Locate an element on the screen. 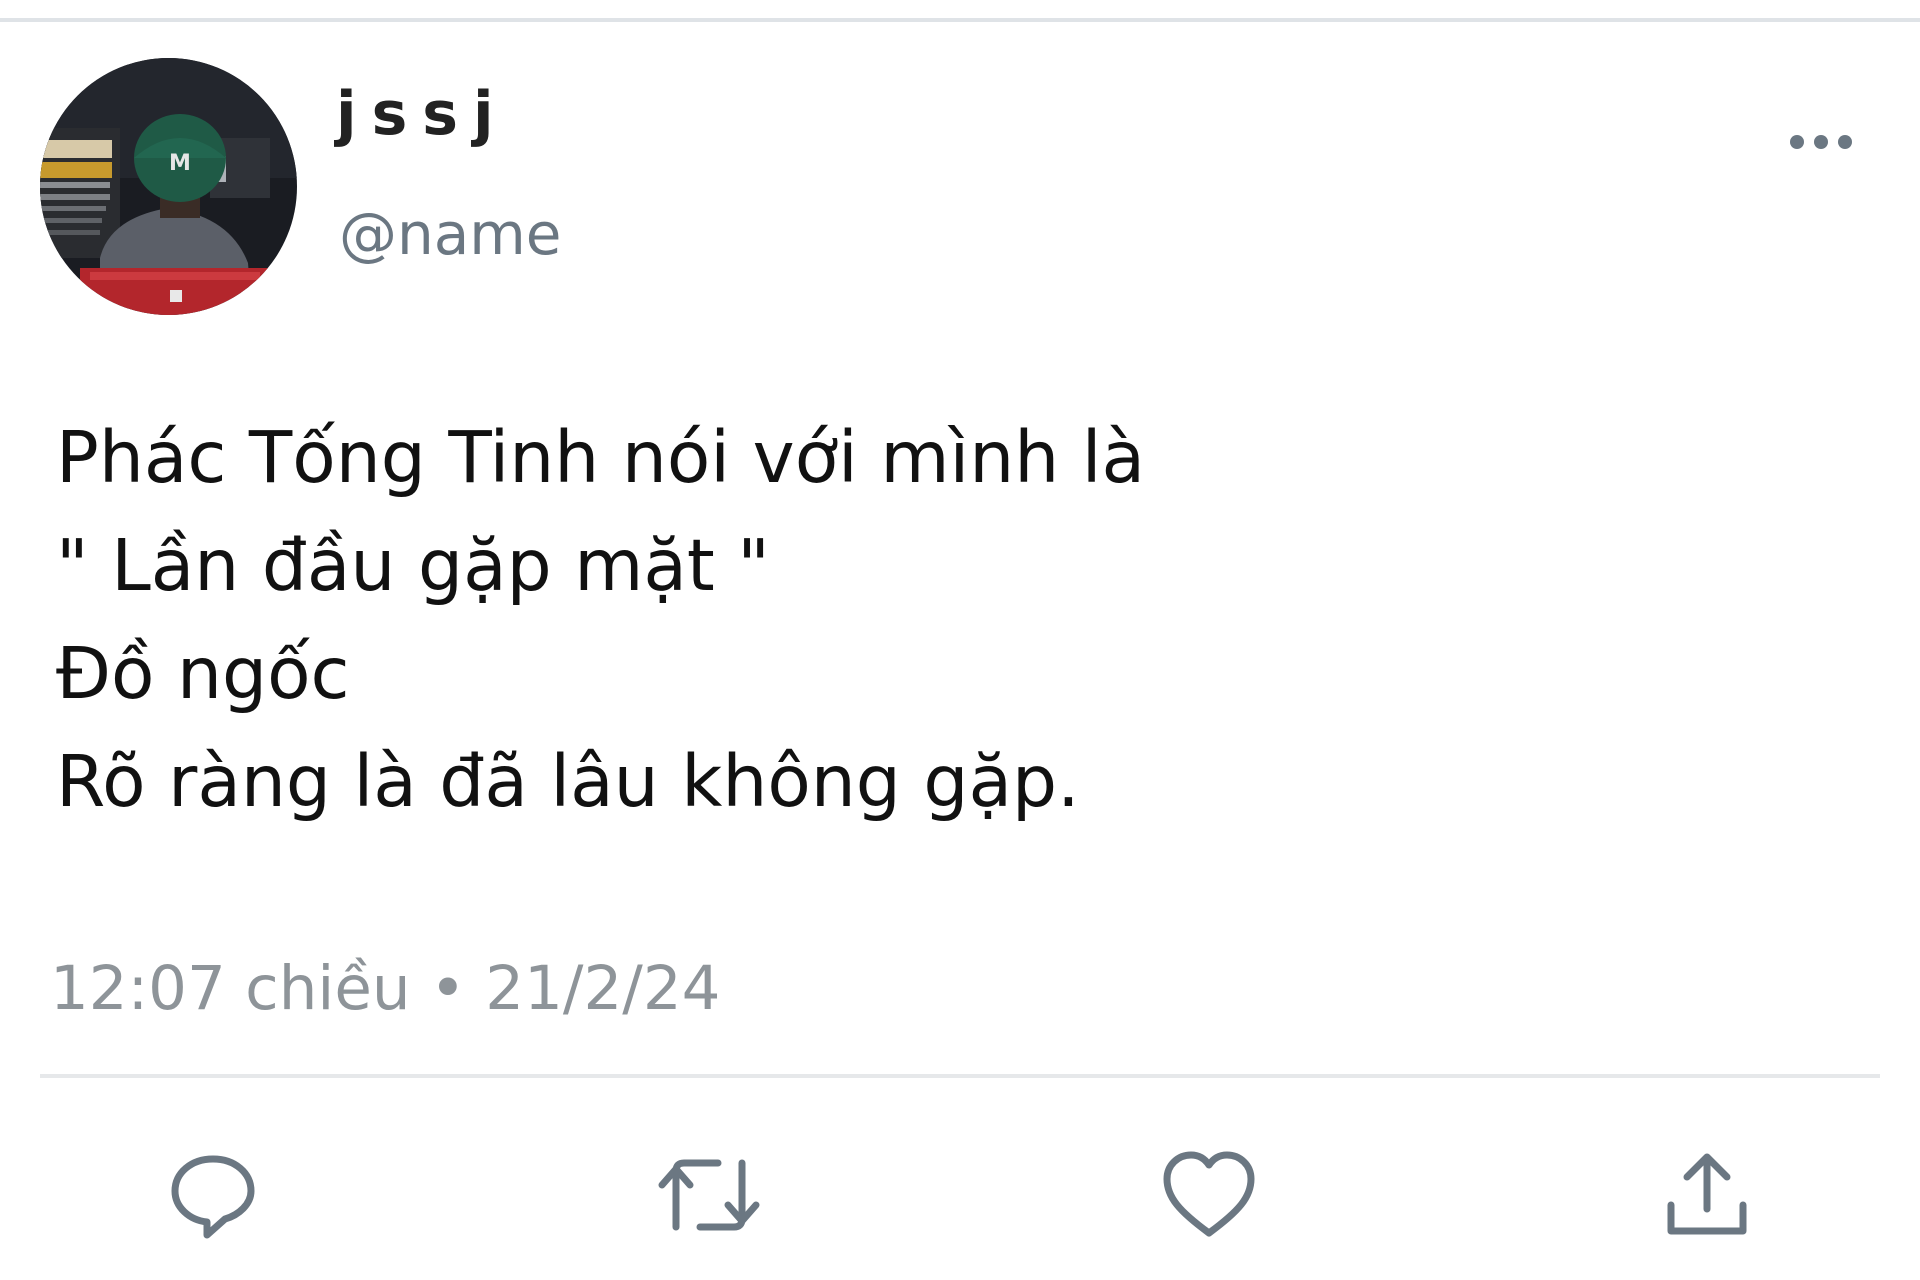  like-button is located at coordinates (1209, 1195).